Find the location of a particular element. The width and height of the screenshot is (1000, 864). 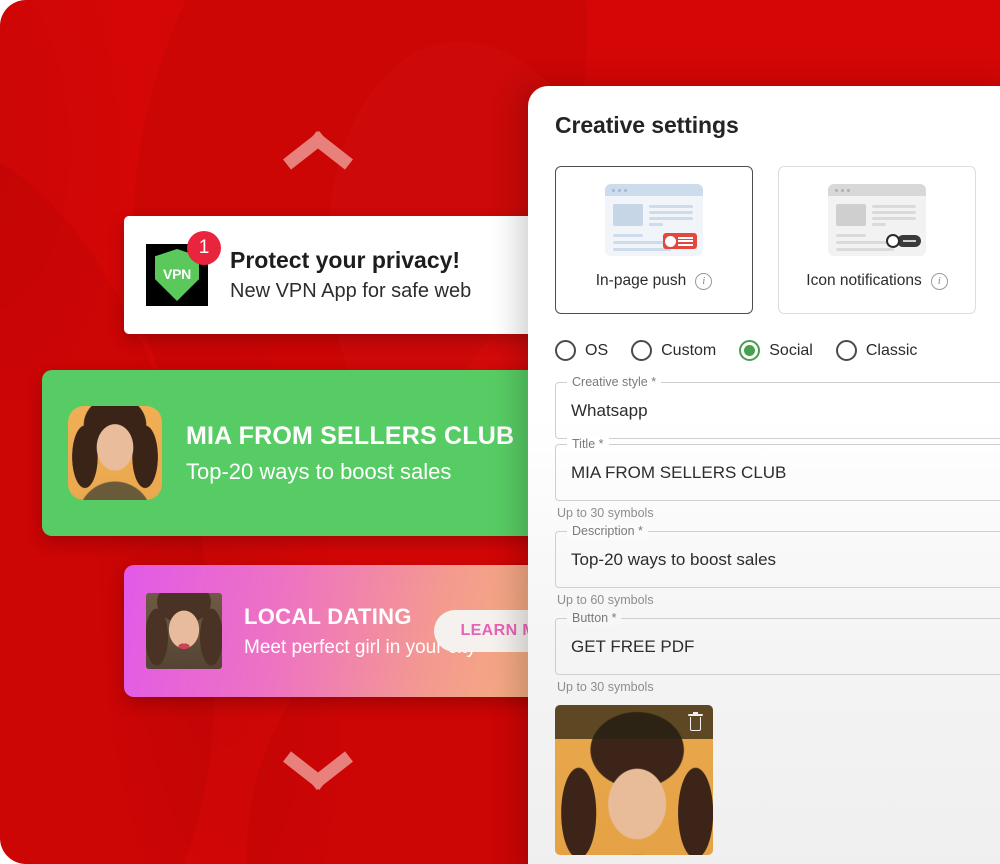

field-value: Whatsapp is located at coordinates (609, 410).